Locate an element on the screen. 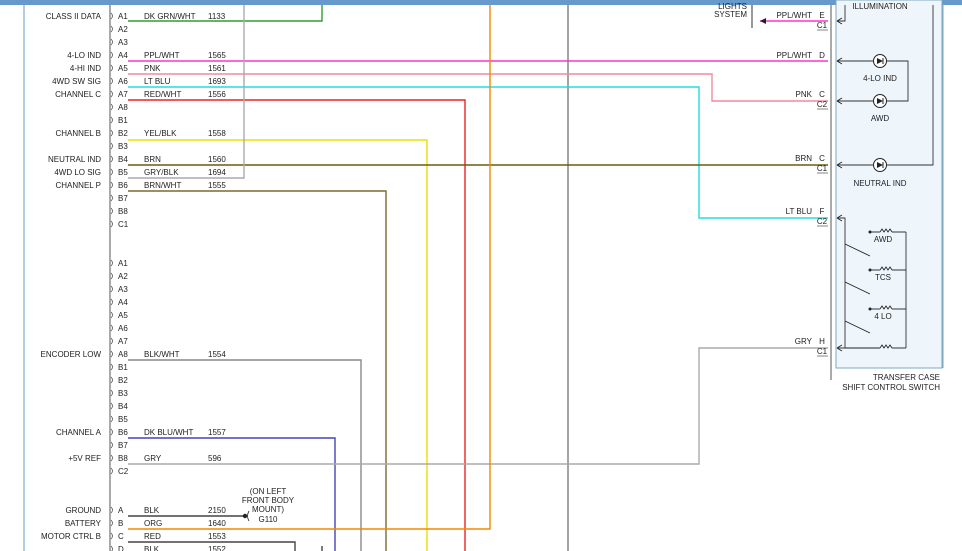 This screenshot has height=551, width=962. ground-note: FRONT BODY is located at coordinates (268, 500).